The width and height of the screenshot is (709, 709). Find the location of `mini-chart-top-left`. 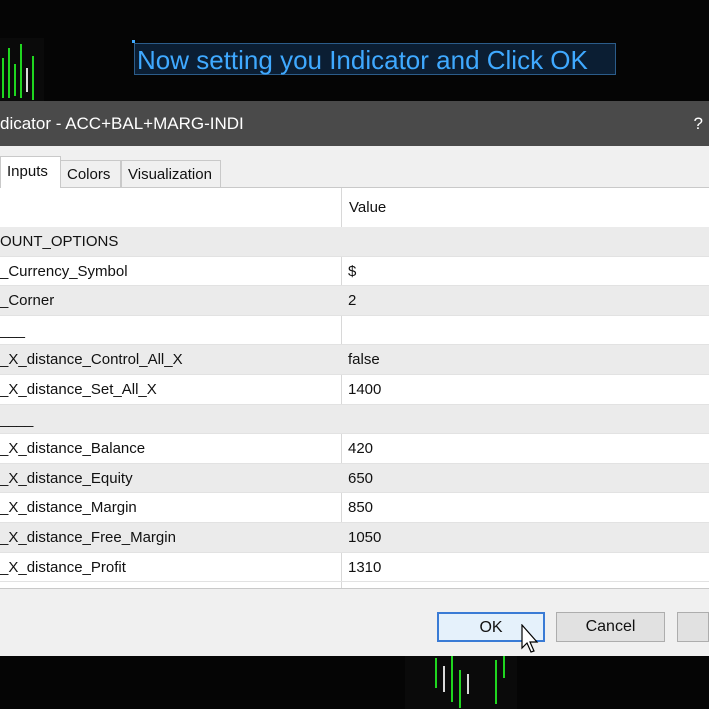

mini-chart-top-left is located at coordinates (22, 70).